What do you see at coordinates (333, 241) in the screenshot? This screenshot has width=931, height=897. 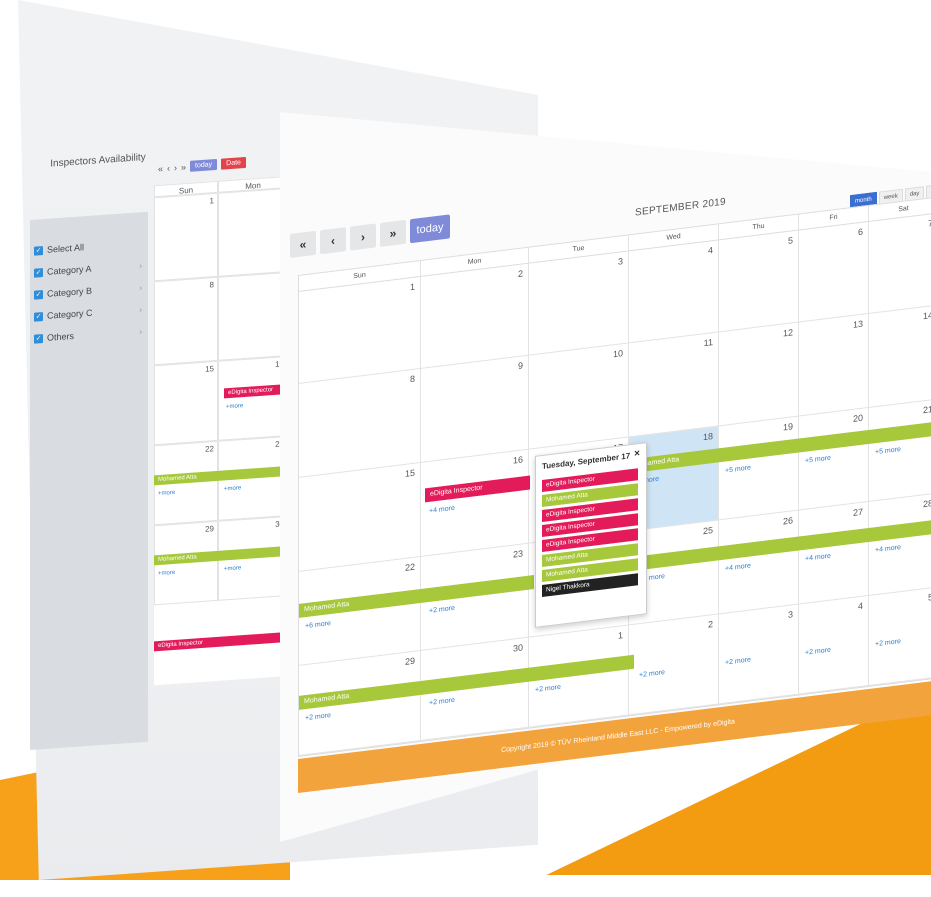 I see `prev-button: ‹` at bounding box center [333, 241].